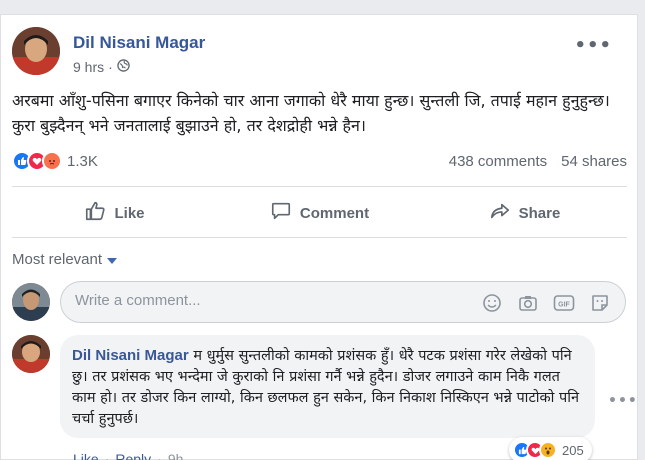 The width and height of the screenshot is (645, 460). Describe the element at coordinates (593, 45) in the screenshot. I see `post-options-button: •••` at that location.